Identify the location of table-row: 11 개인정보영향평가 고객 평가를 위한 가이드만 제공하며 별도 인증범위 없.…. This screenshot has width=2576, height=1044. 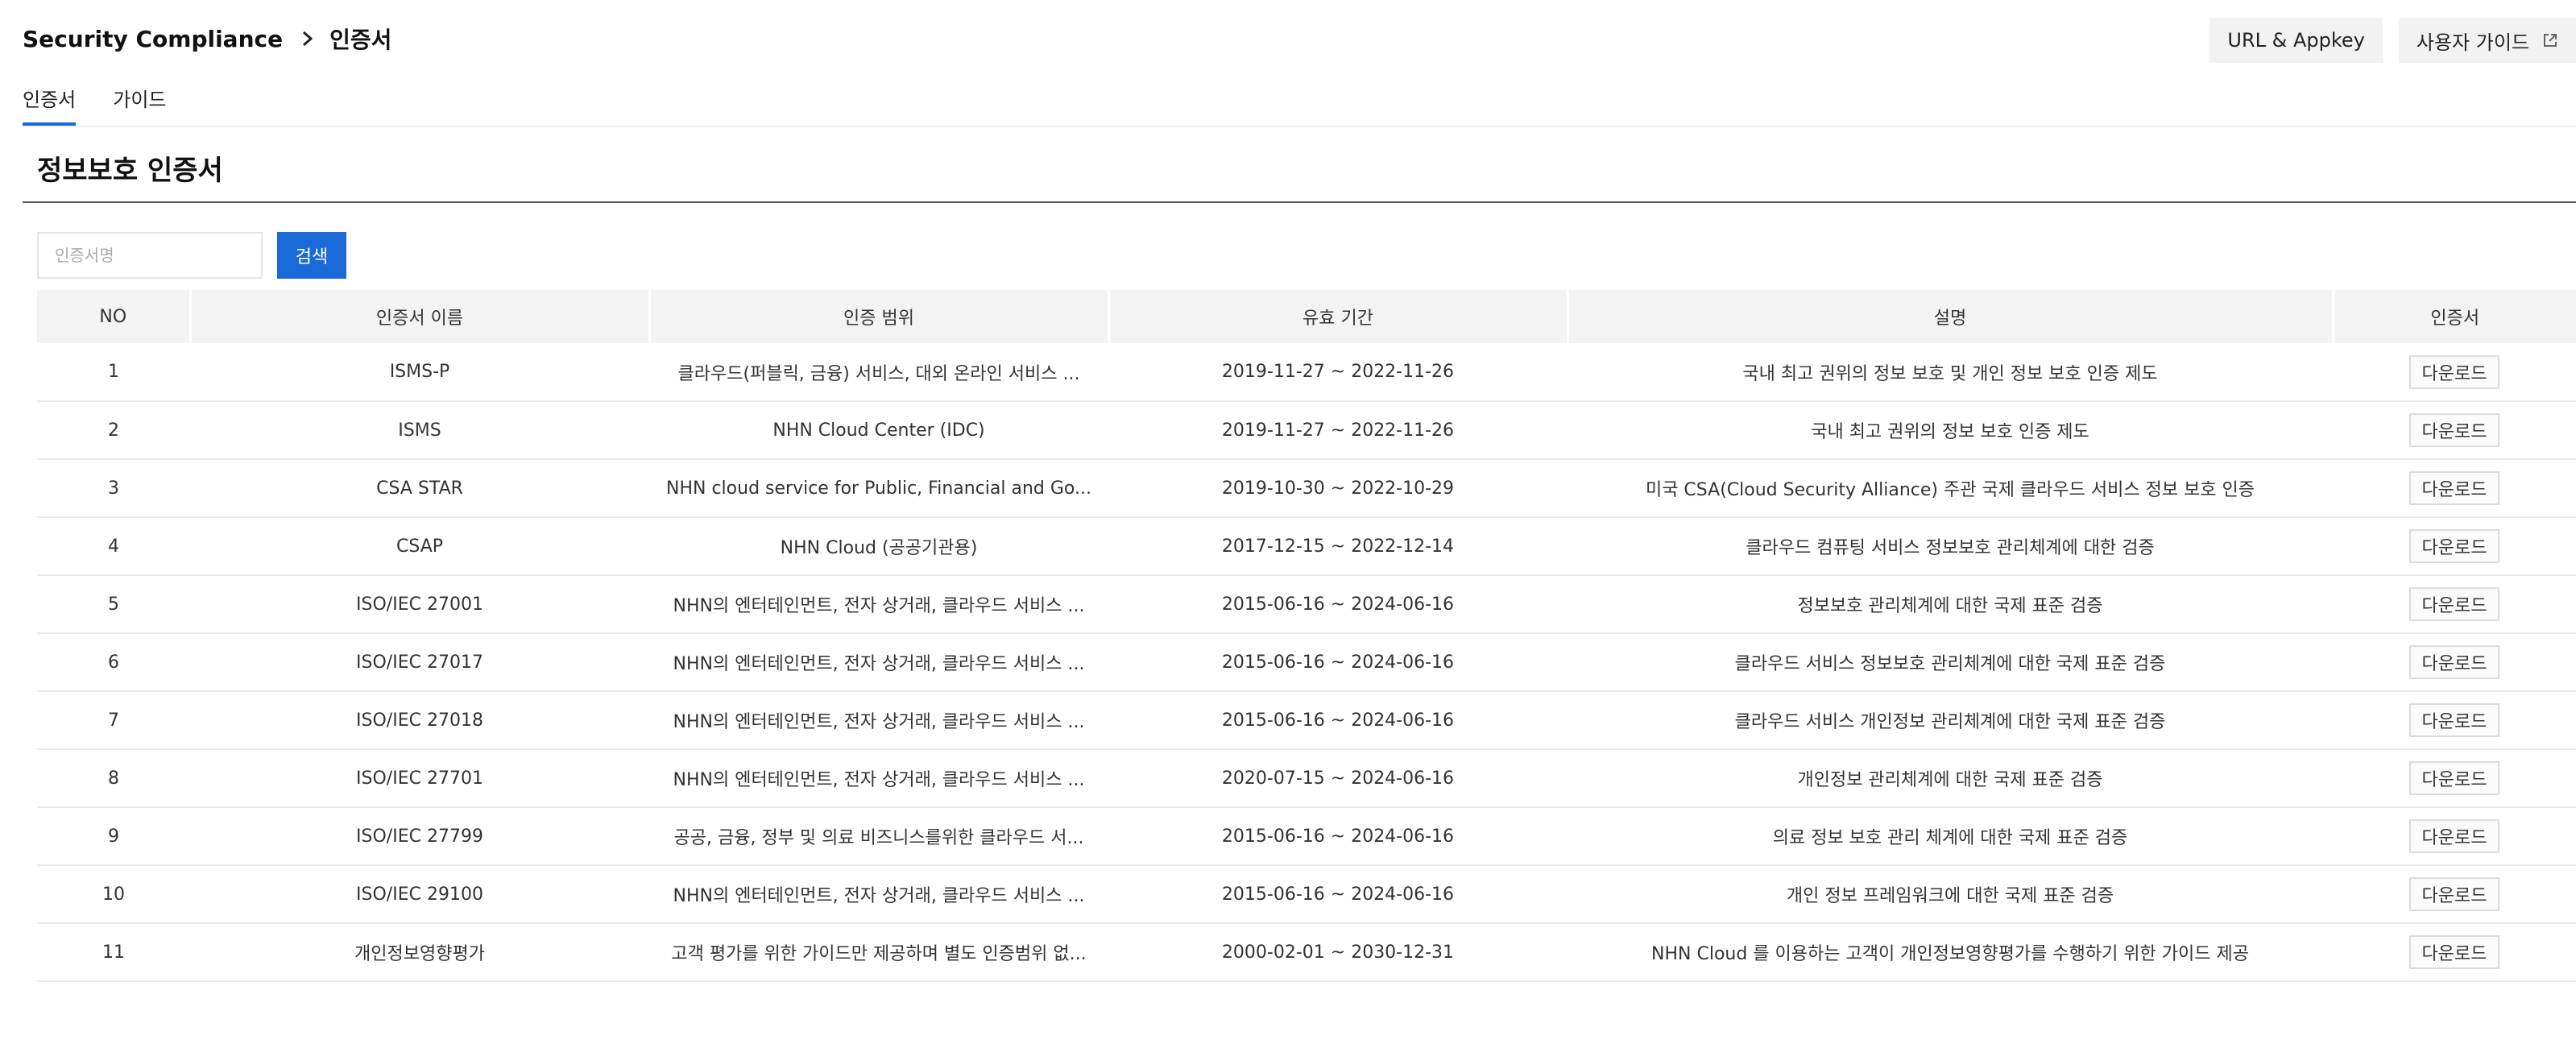
(1306, 953).